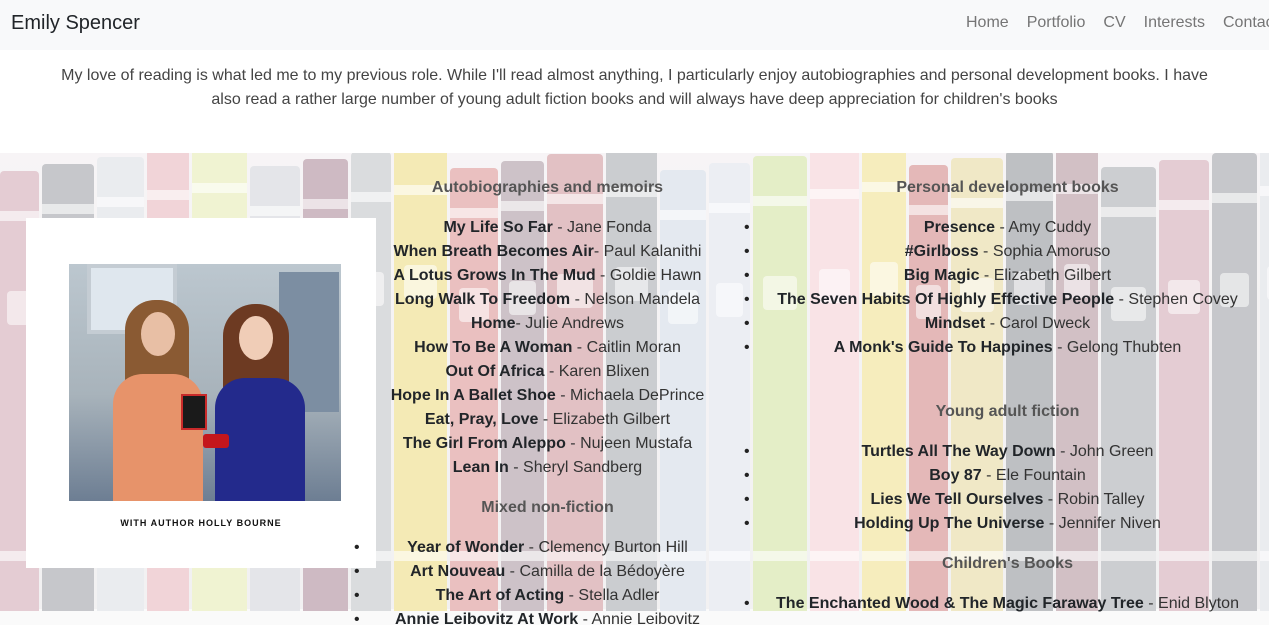 The height and width of the screenshot is (625, 1269). Describe the element at coordinates (493, 323) in the screenshot. I see `book-title: Home` at that location.